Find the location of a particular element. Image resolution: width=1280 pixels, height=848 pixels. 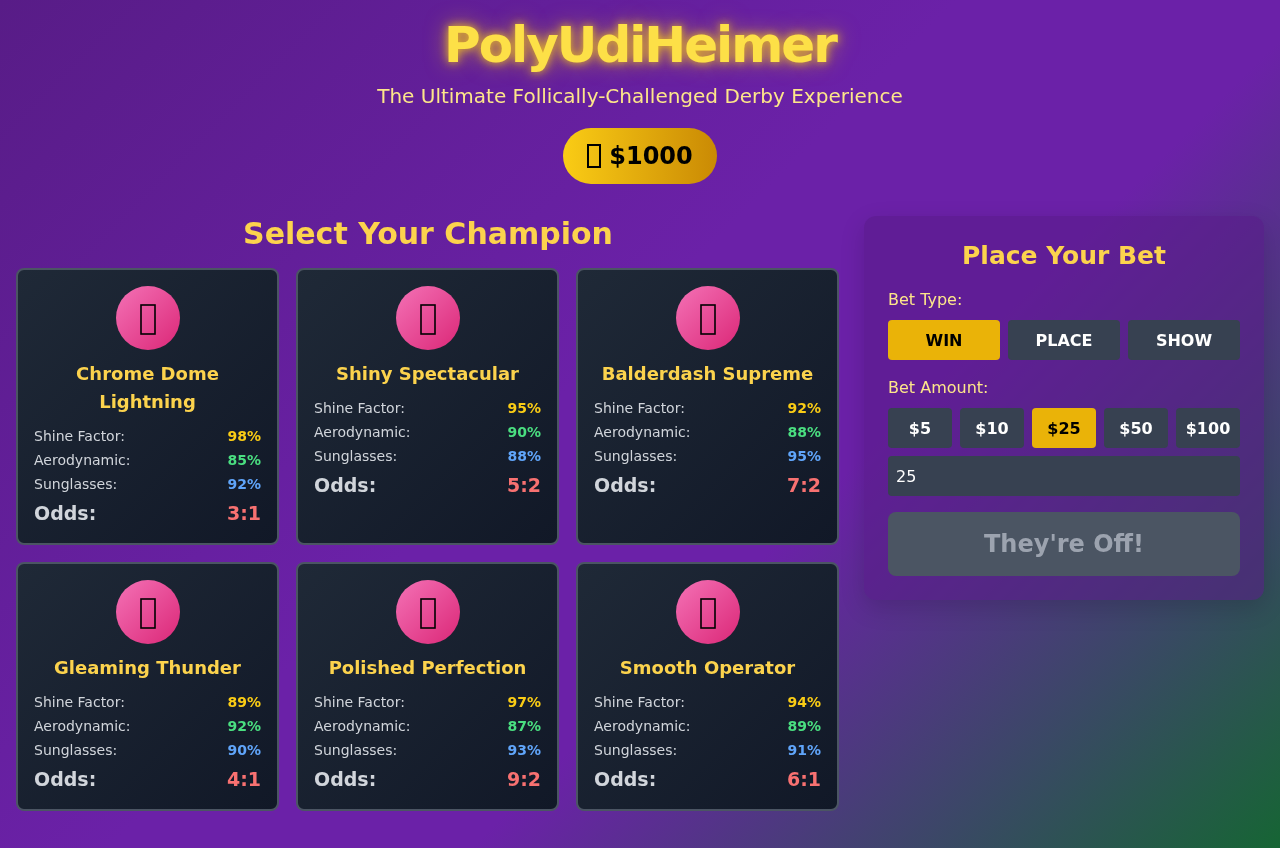

section-heading: Select Your Champion is located at coordinates (428, 234).